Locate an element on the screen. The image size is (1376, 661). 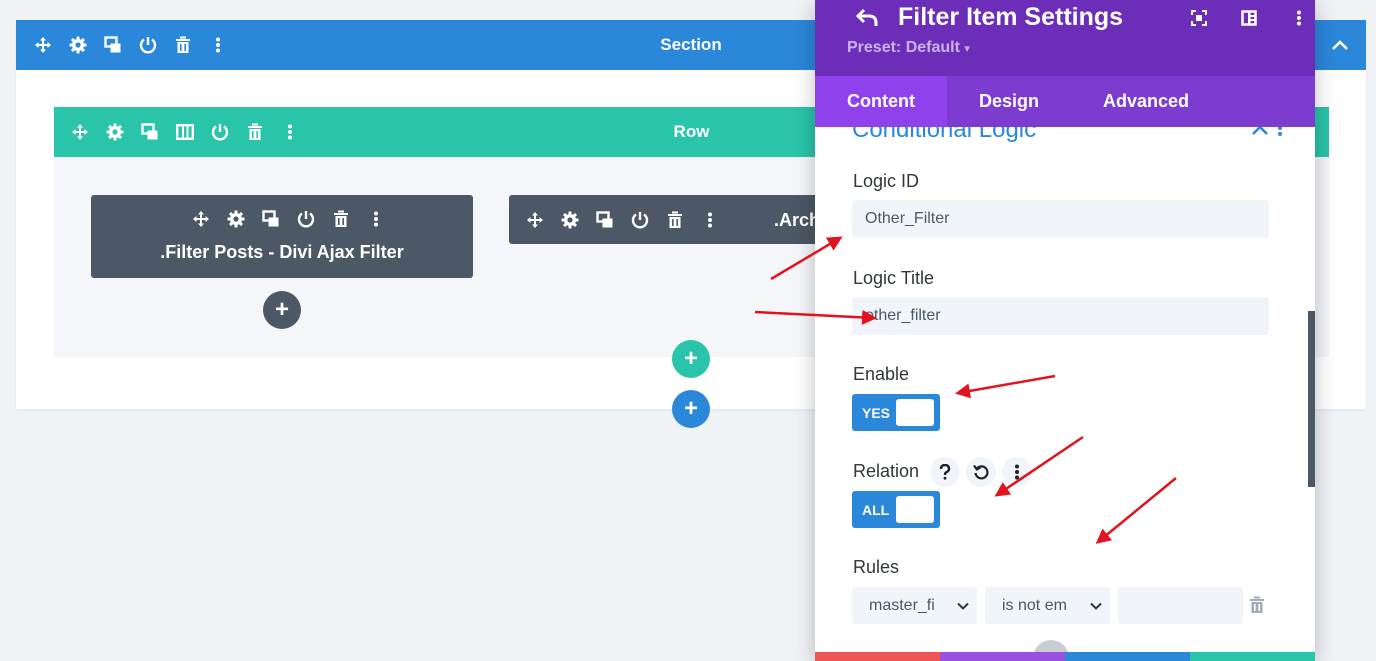
panel-tabs: Content Design Advanced is located at coordinates (1065, 101).